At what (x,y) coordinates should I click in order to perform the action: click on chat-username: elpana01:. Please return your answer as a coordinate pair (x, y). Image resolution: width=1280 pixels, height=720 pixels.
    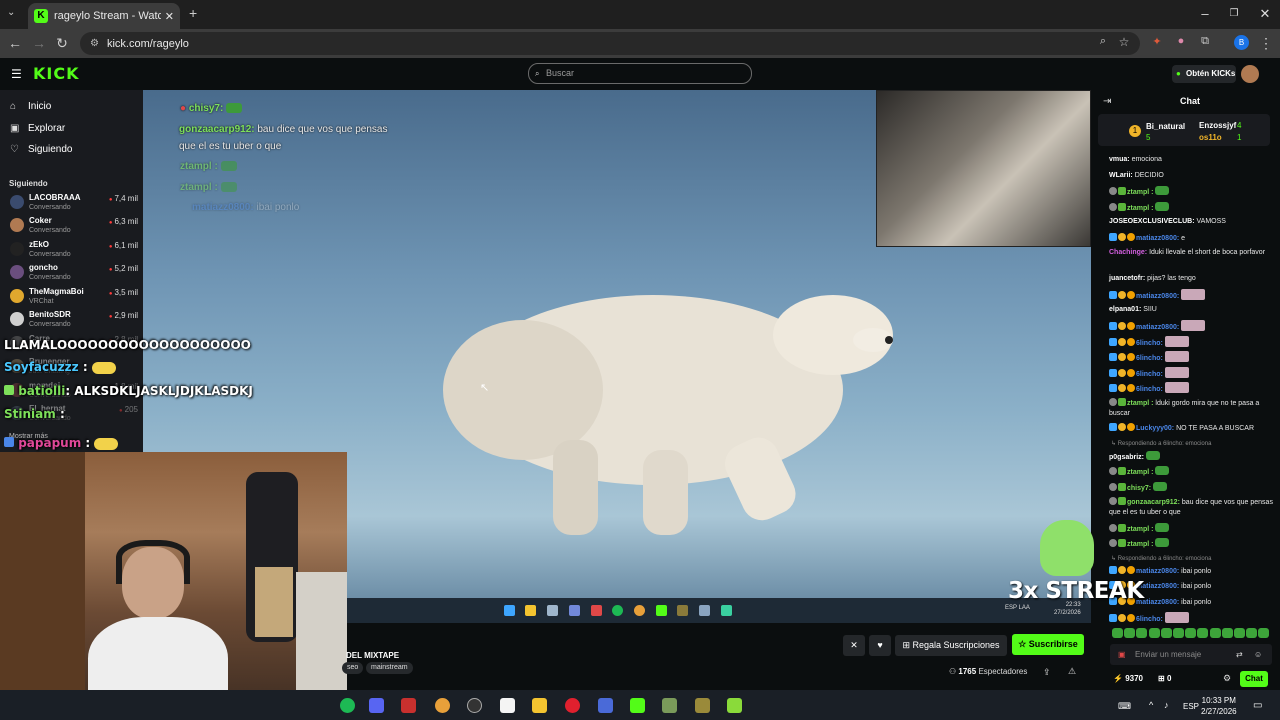
    Looking at the image, I should click on (1125, 309).